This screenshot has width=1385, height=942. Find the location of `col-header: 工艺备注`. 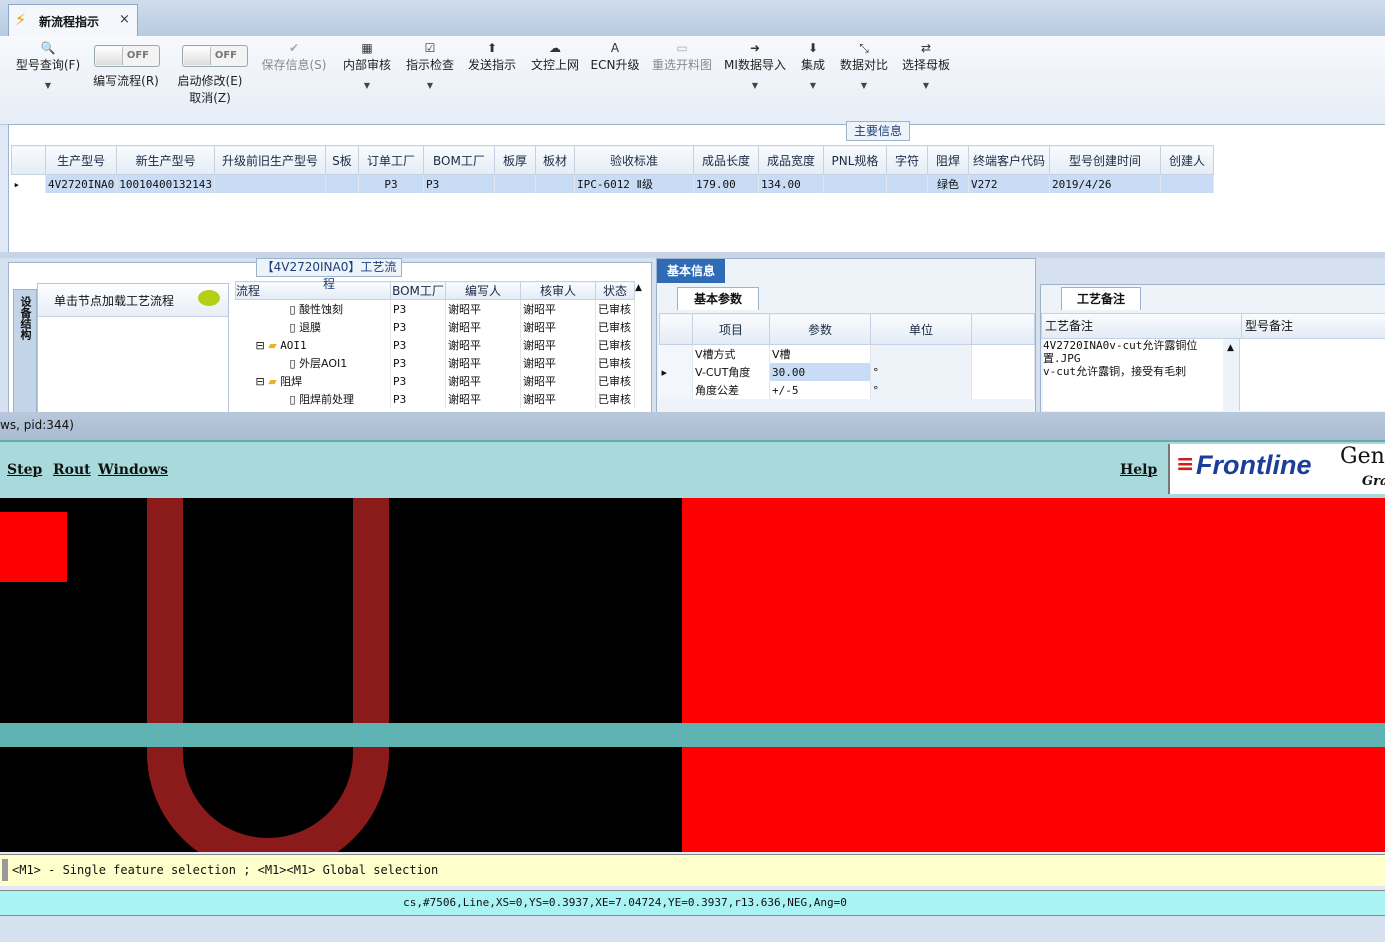

col-header: 工艺备注 is located at coordinates (1142, 326).